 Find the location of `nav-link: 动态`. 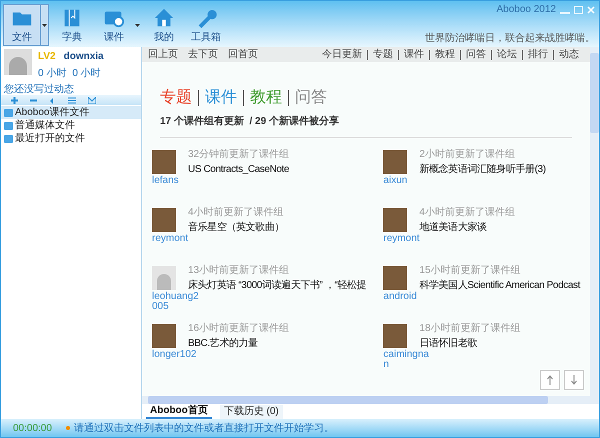

nav-link: 动态 is located at coordinates (568, 55).